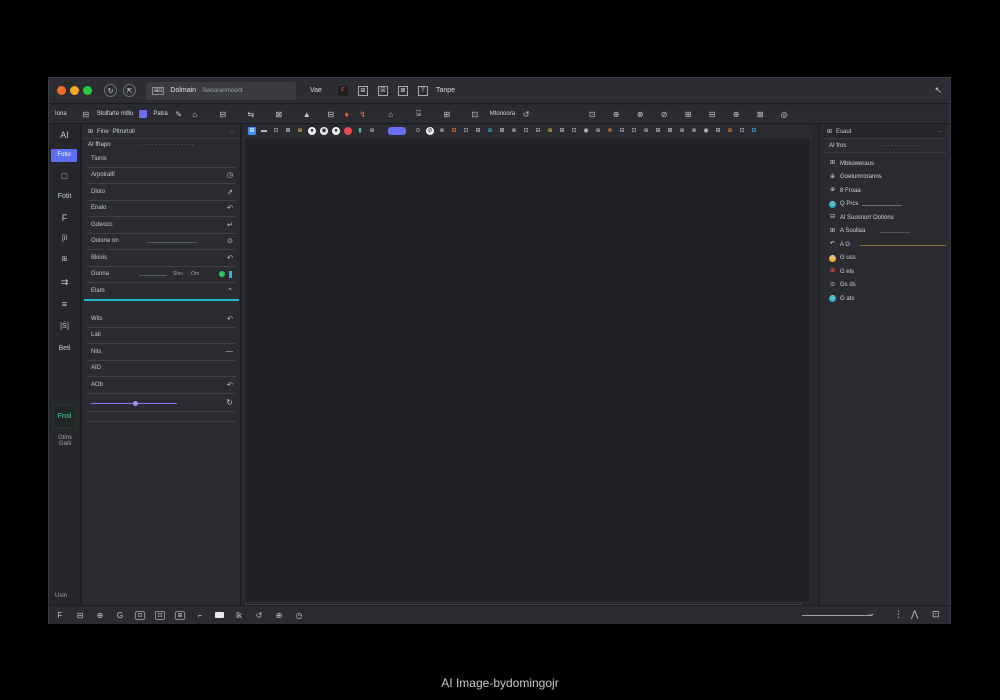  What do you see at coordinates (195, 114) in the screenshot?
I see `home-icon: ⌂` at bounding box center [195, 114].